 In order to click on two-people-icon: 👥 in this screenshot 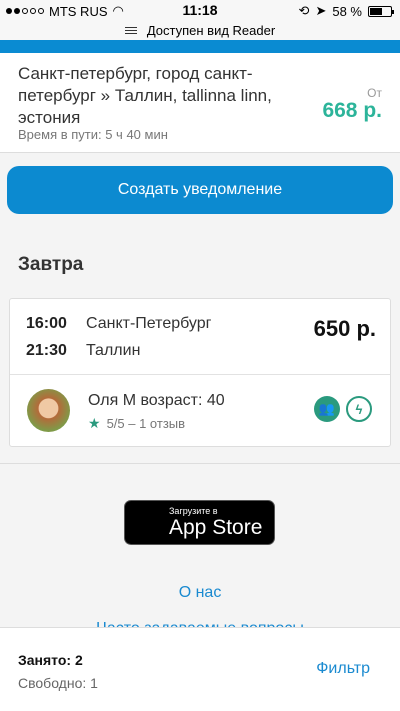, I will do `click(327, 409)`.